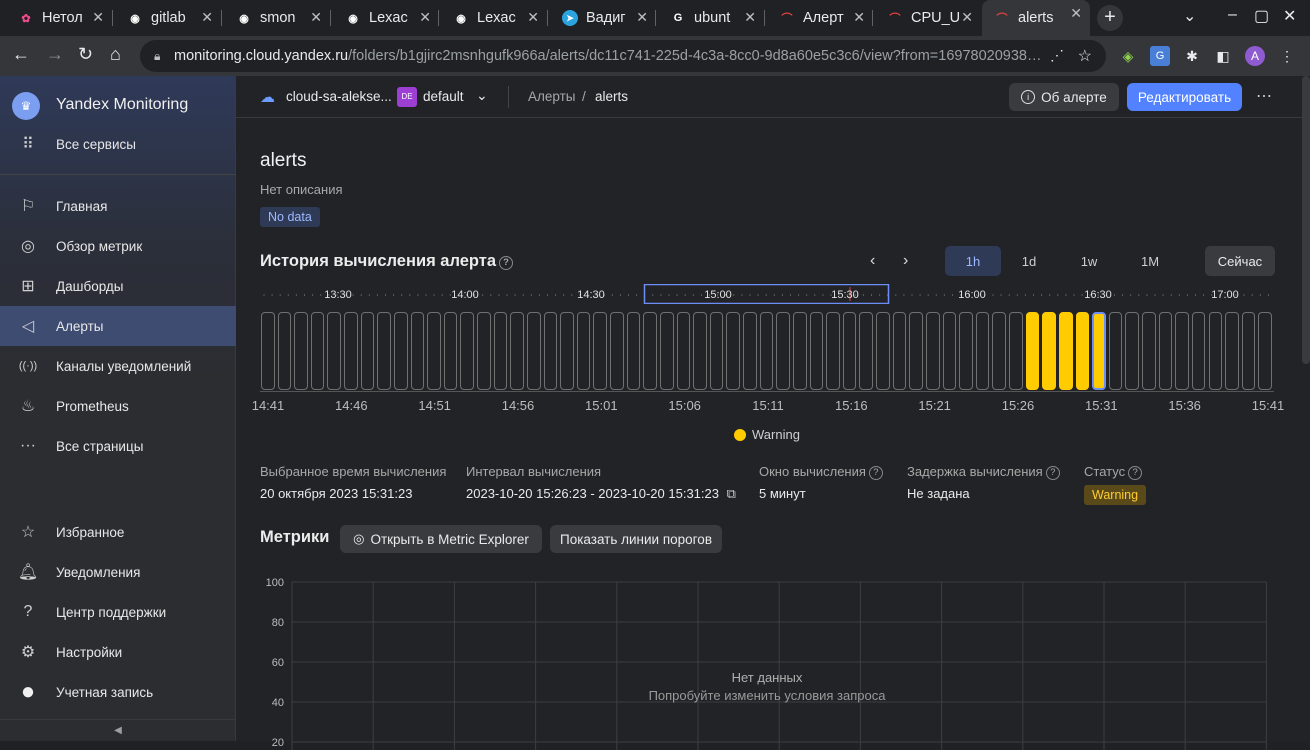  I want to click on maximize-icon: ▢, so click(1261, 16).